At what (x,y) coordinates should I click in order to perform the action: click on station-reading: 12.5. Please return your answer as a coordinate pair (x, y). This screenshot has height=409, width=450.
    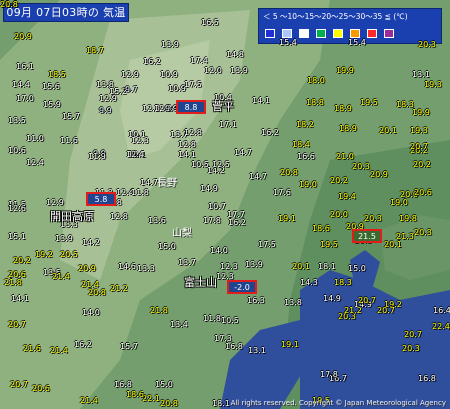
    Looking at the image, I should click on (221, 164).